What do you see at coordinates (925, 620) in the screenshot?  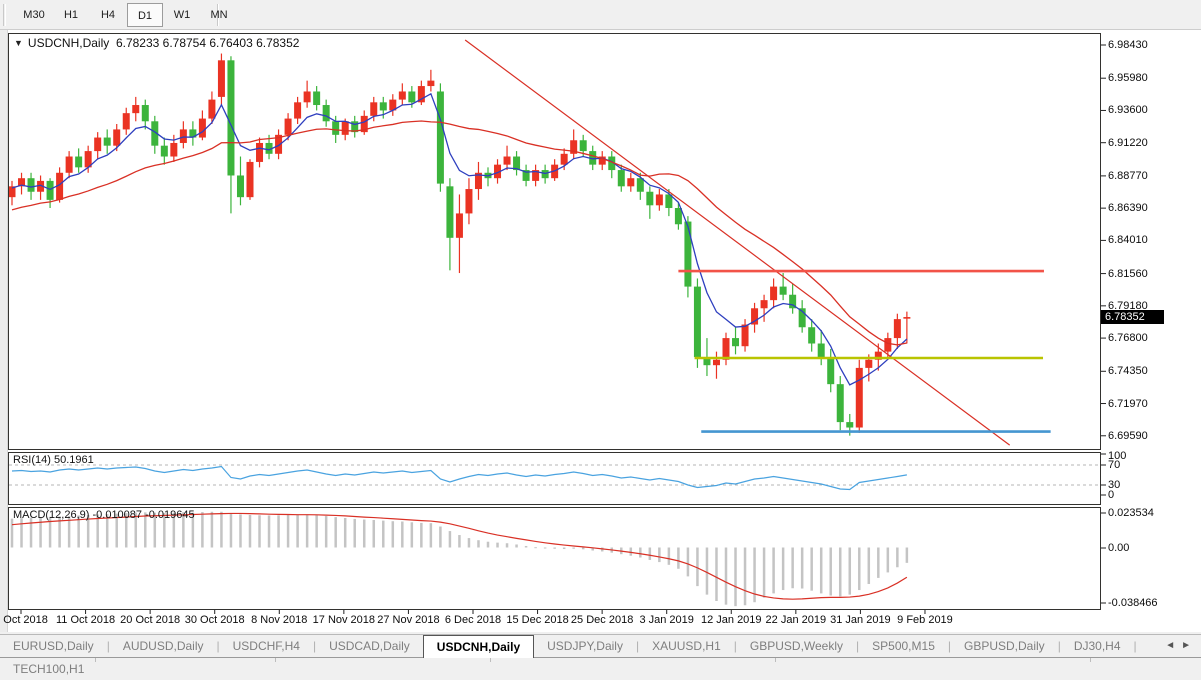 I see `date-axis-label: 9 Feb 2019` at bounding box center [925, 620].